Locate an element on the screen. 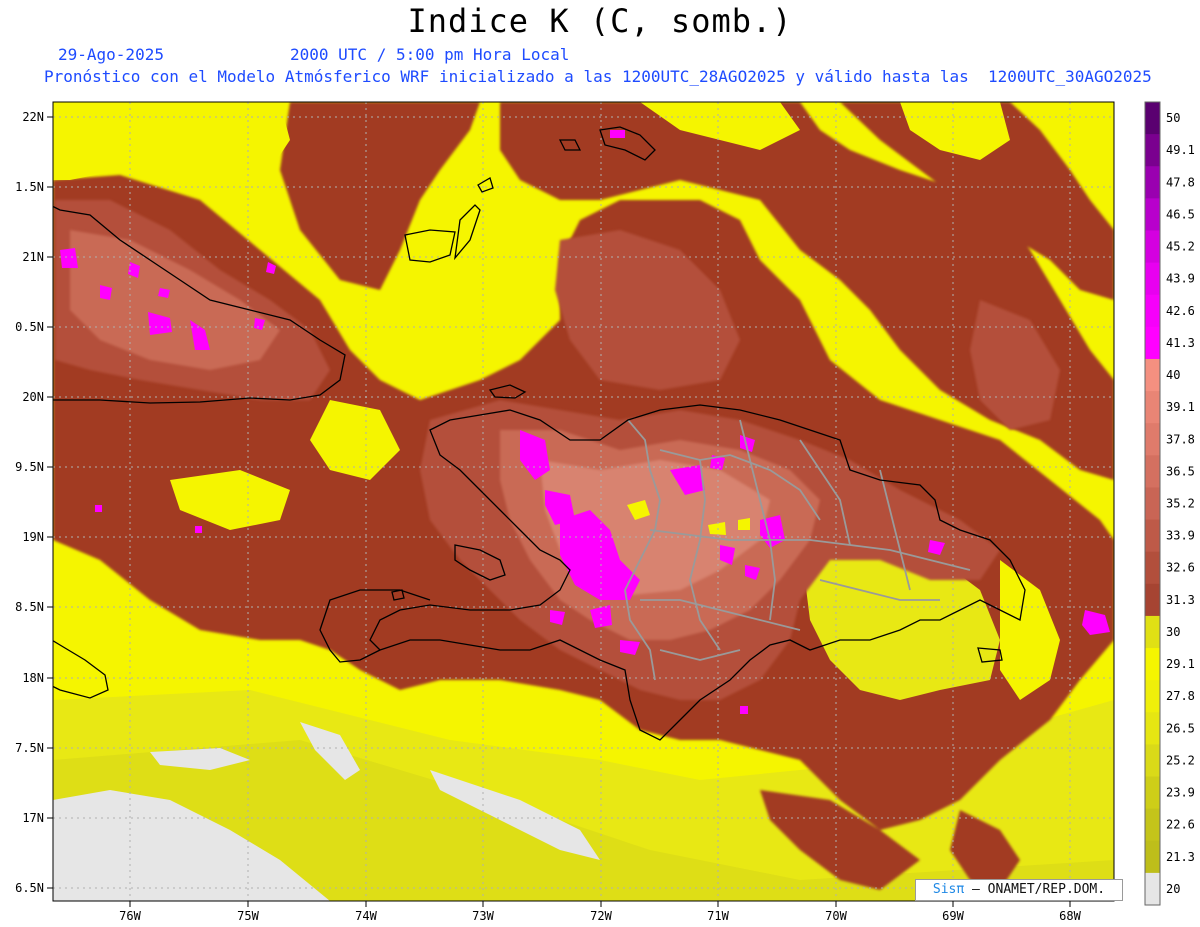  lat-label: 20N is located at coordinates (33, 397).